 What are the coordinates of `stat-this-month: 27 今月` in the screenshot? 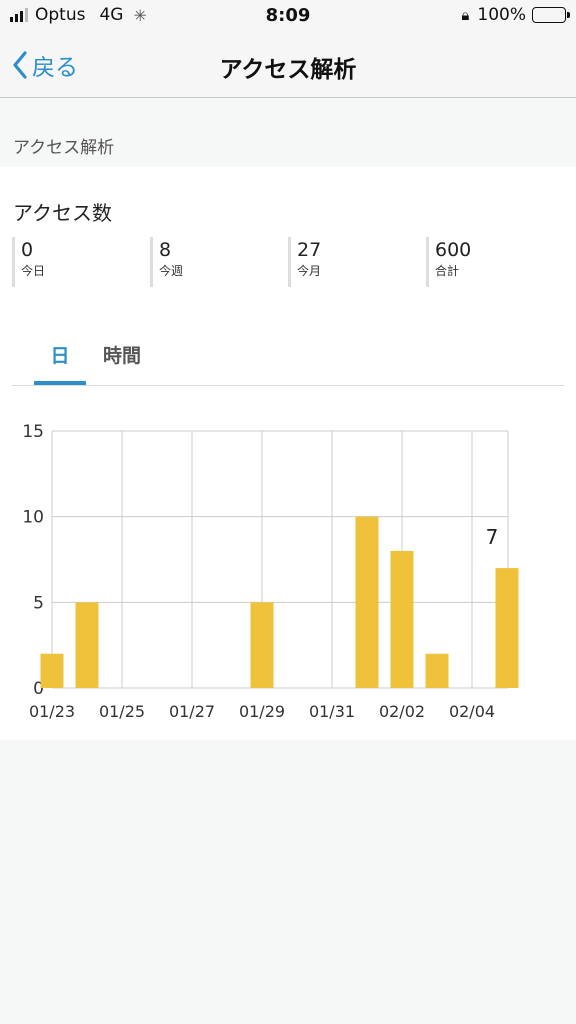 It's located at (354, 262).